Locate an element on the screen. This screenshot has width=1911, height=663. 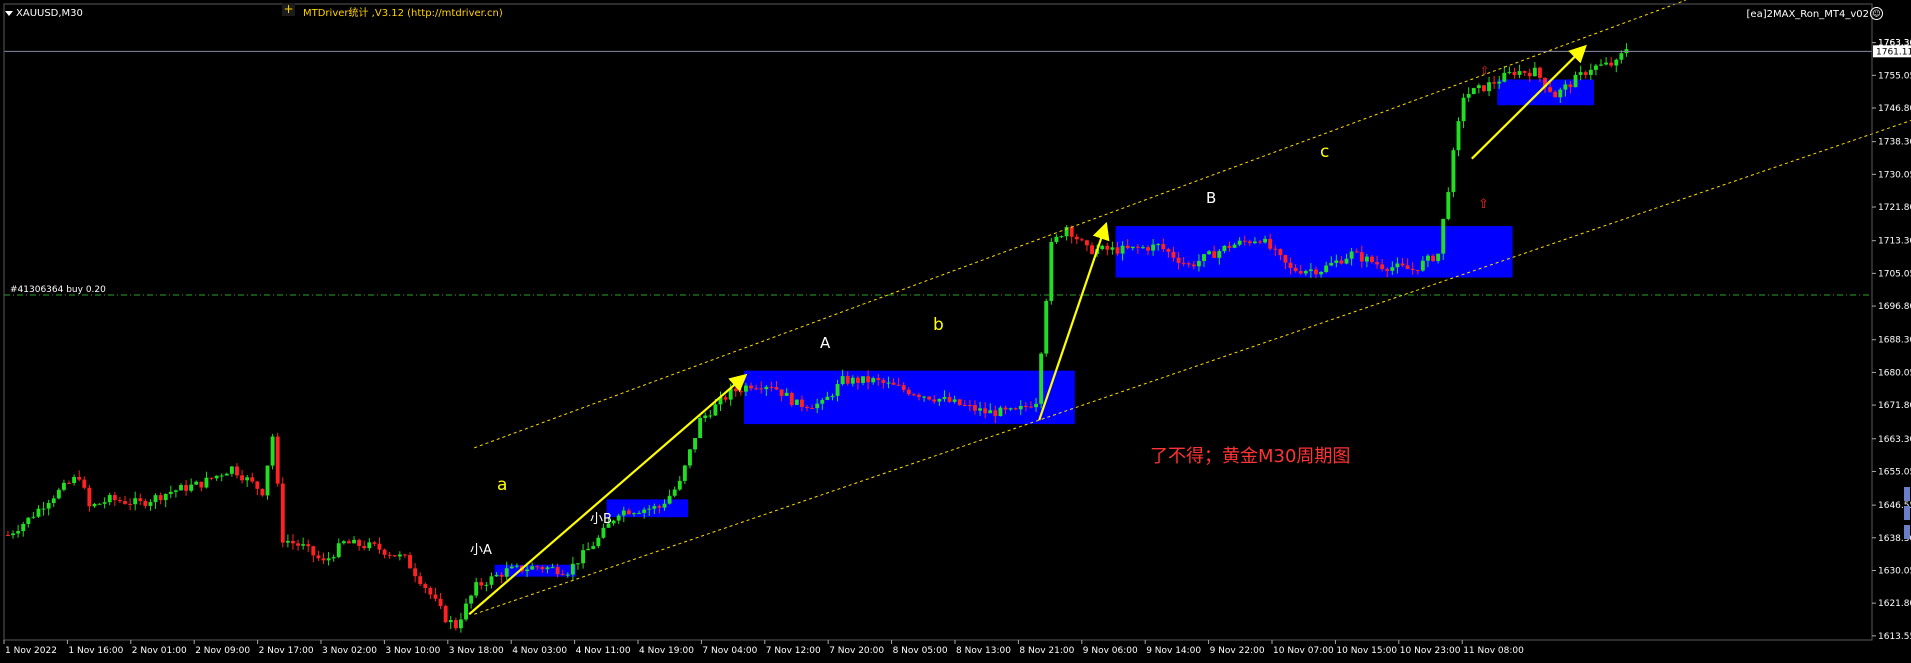
y-tick-label: 1671.80 is located at coordinates (1894, 406).